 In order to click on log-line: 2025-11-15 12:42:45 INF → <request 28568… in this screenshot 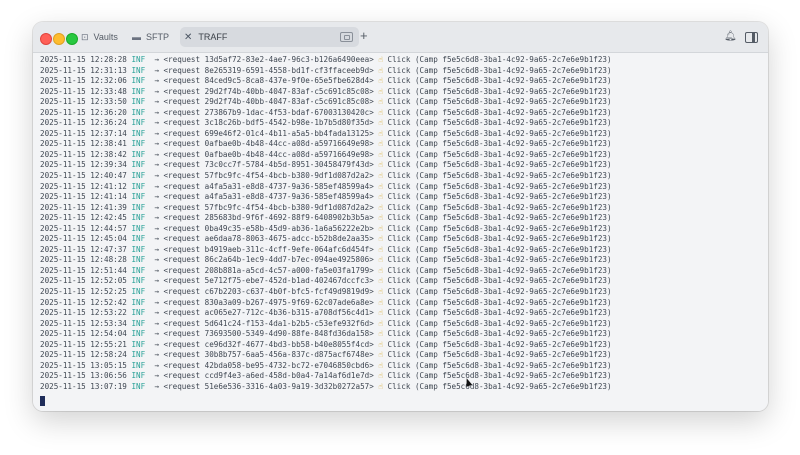, I will do `click(404, 218)`.